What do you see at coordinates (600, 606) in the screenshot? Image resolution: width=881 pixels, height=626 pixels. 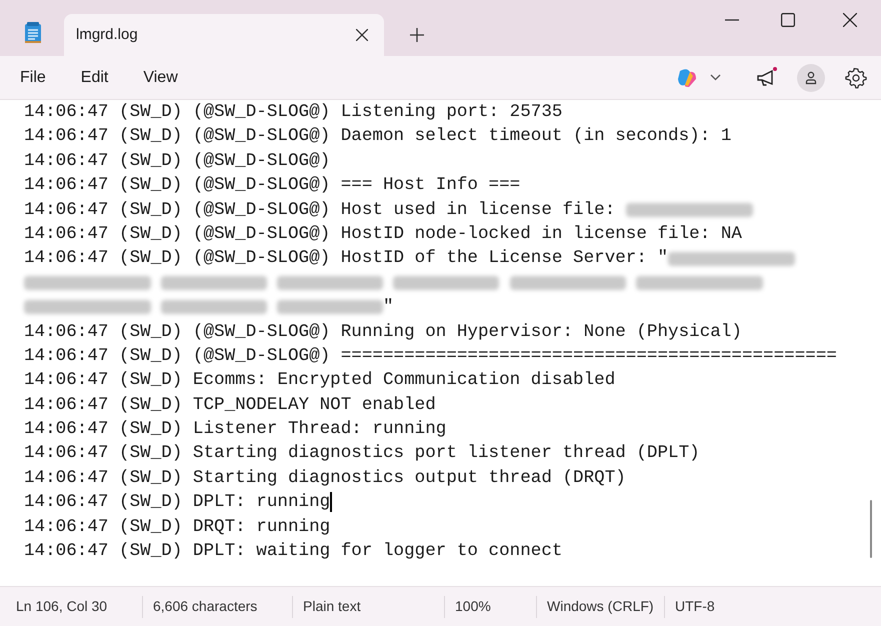 I see `status-item: Windows (CRLF)` at bounding box center [600, 606].